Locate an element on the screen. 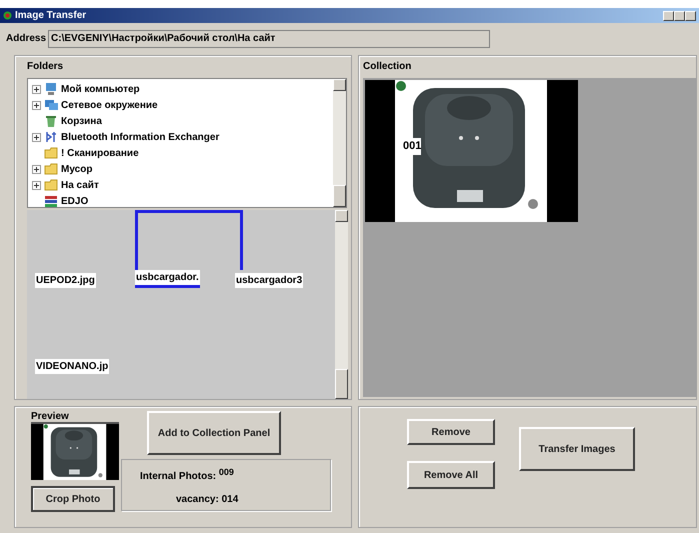 This screenshot has height=533, width=699. tree-item: ! Сканирование is located at coordinates (100, 153).